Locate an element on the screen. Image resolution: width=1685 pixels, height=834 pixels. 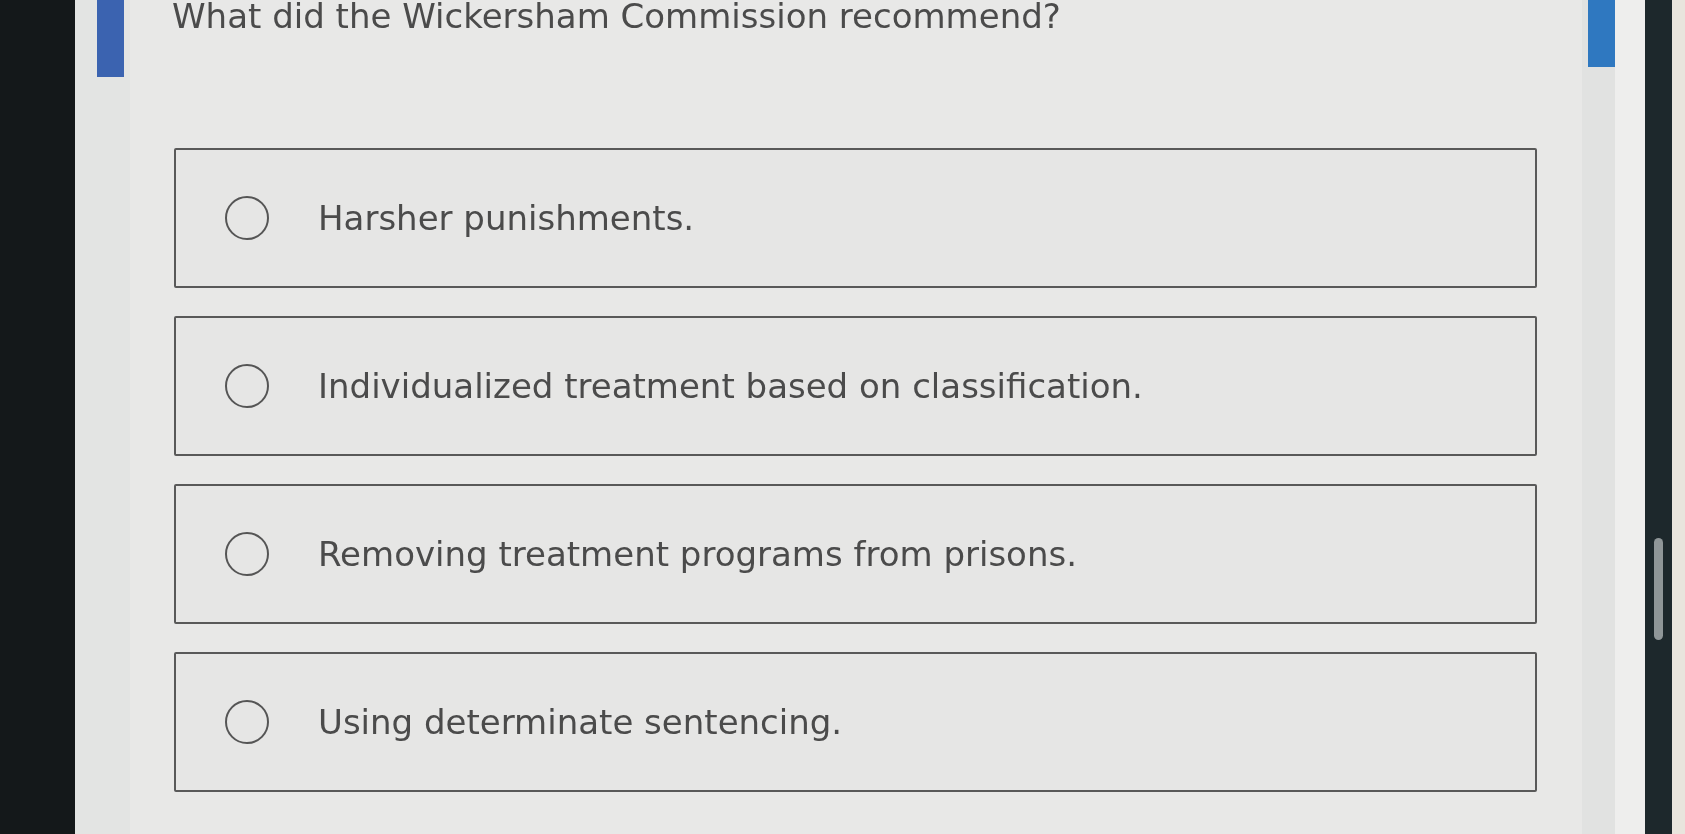
accent-bar is located at coordinates (1601, 33).